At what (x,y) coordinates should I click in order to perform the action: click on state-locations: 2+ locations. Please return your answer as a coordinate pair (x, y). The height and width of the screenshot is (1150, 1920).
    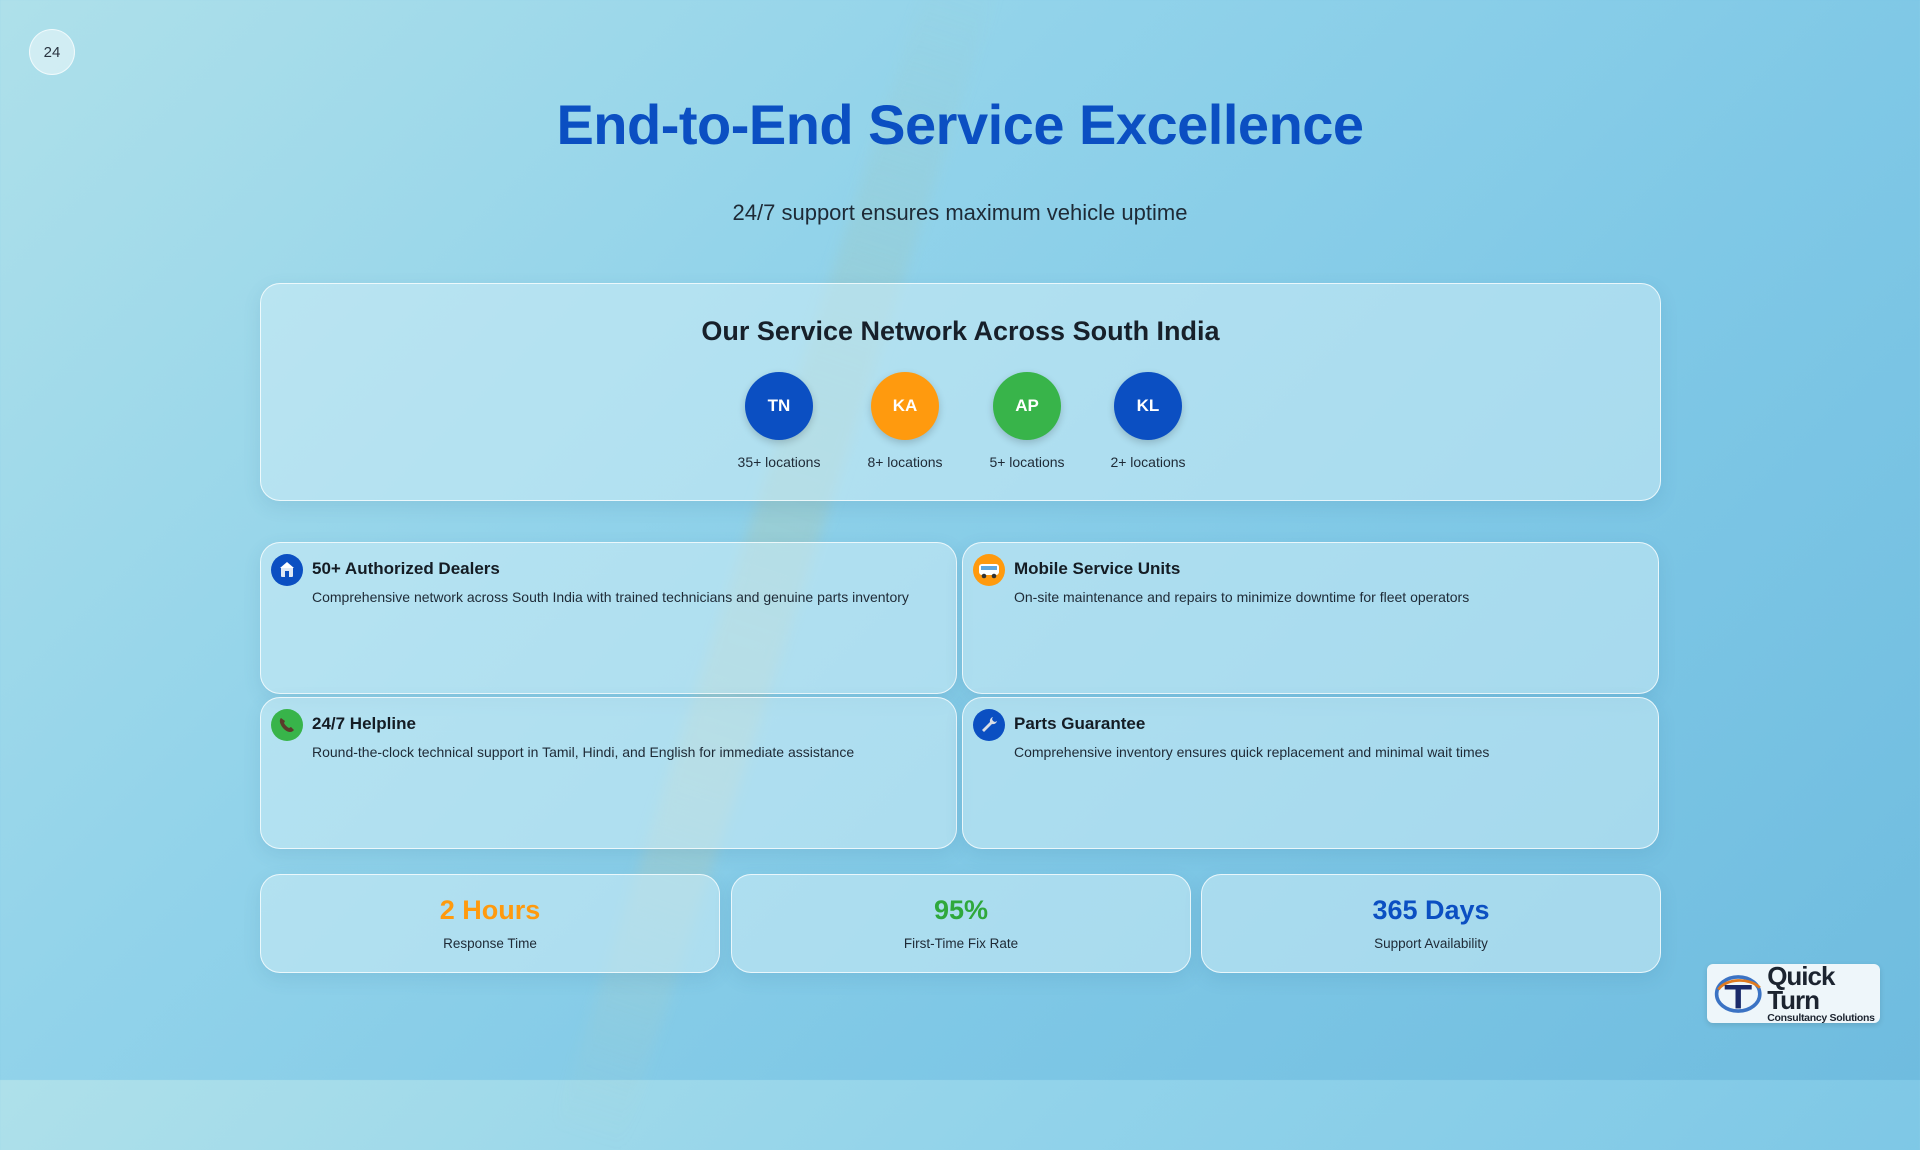
    Looking at the image, I should click on (1148, 462).